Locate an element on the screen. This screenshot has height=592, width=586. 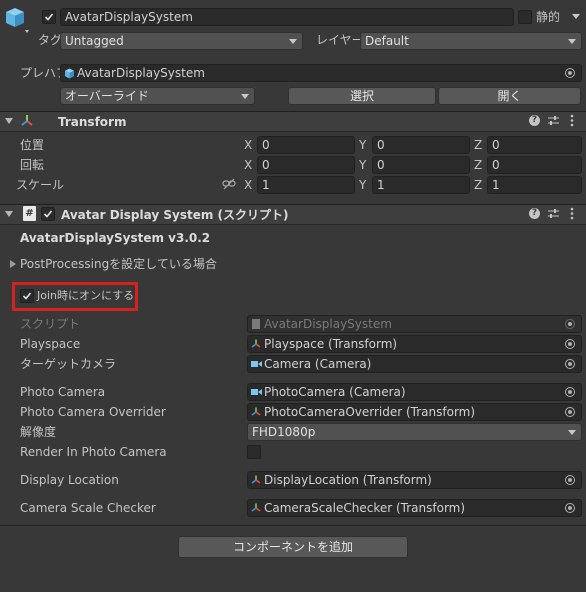
script-value: AvatarDisplaySystem is located at coordinates (328, 324).